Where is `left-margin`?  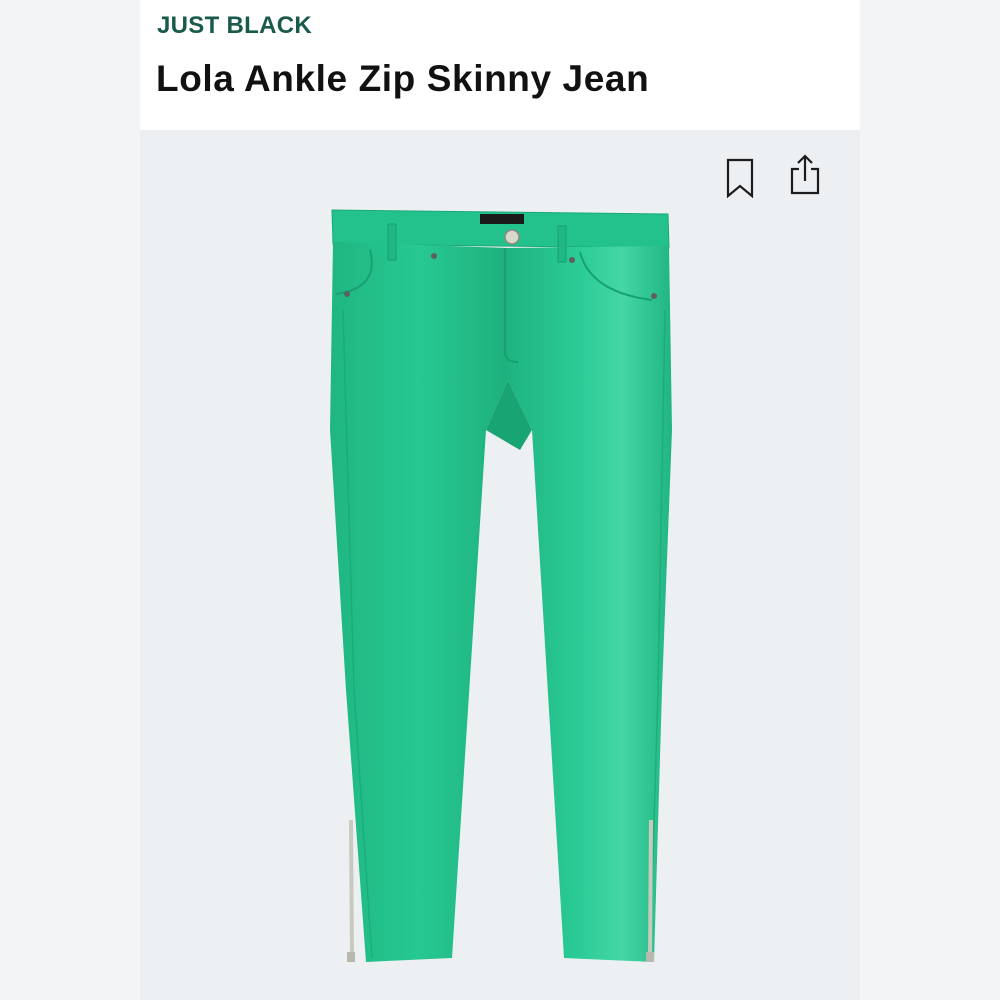
left-margin is located at coordinates (70, 500).